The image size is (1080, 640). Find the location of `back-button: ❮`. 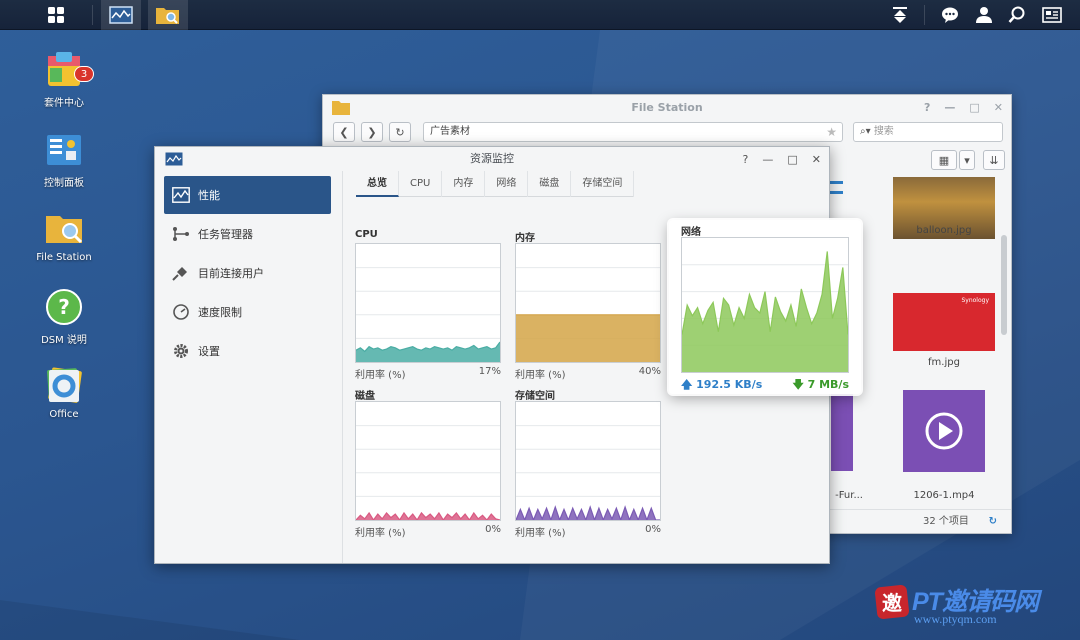

back-button: ❮ is located at coordinates (344, 132).